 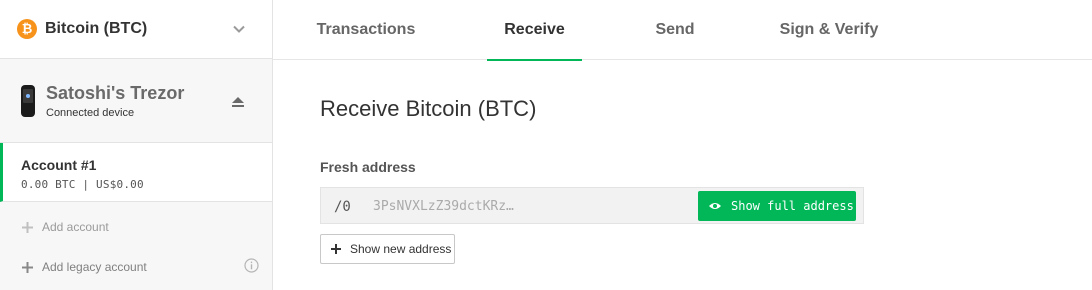 What do you see at coordinates (238, 102) in the screenshot?
I see `eject-icon` at bounding box center [238, 102].